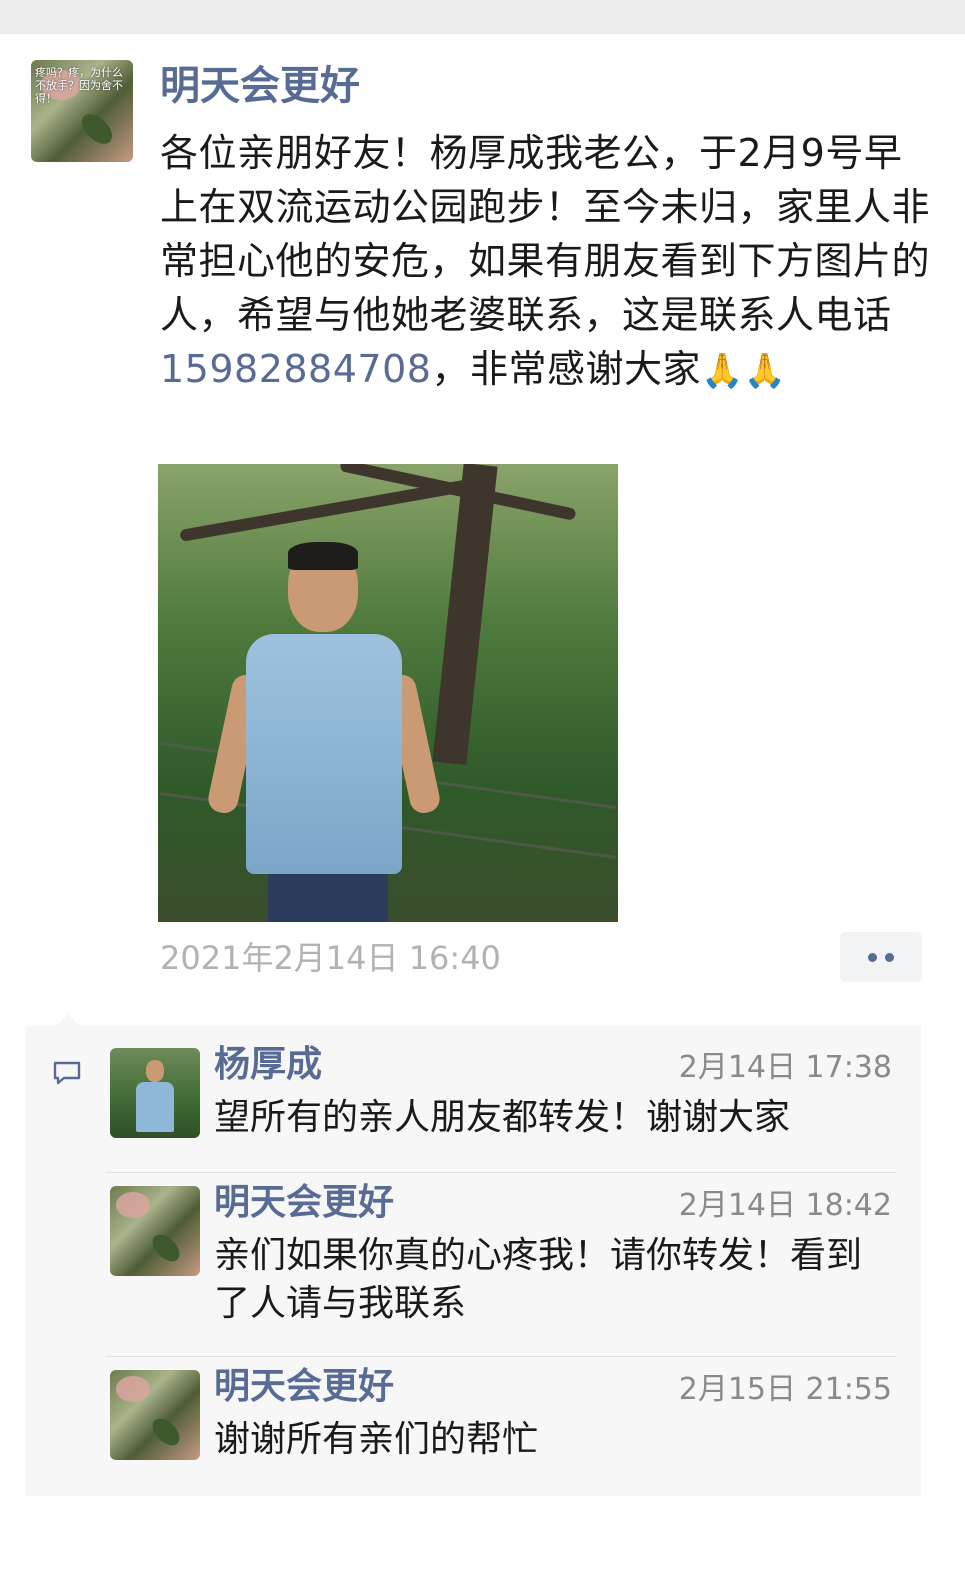 This screenshot has width=965, height=1580. I want to click on post-text-tail: ，非常感谢大家, so click(566, 369).